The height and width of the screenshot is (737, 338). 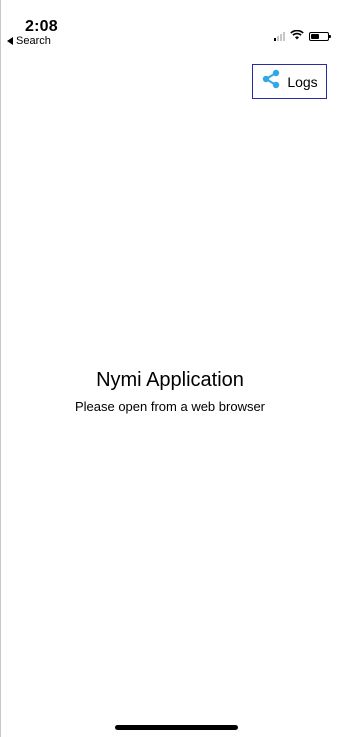 What do you see at coordinates (33, 41) in the screenshot?
I see `back-link-label: Search` at bounding box center [33, 41].